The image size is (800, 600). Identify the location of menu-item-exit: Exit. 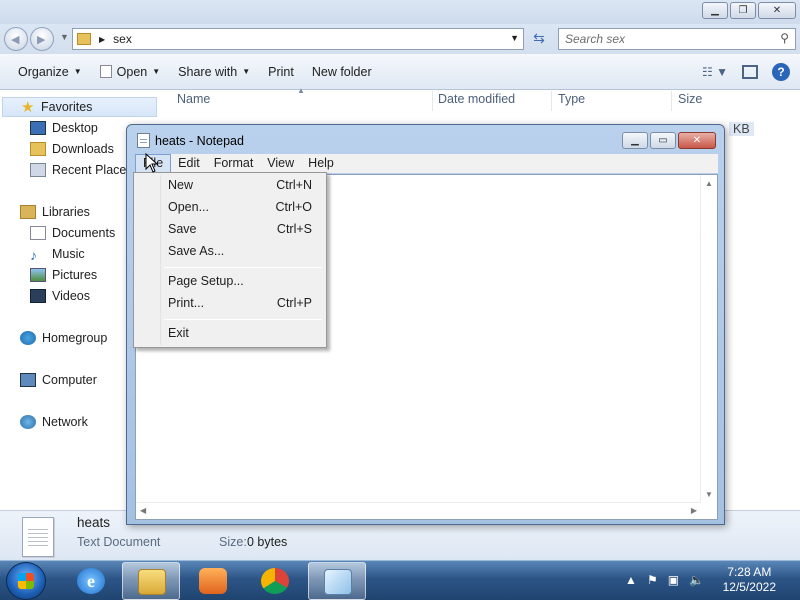
(243, 333).